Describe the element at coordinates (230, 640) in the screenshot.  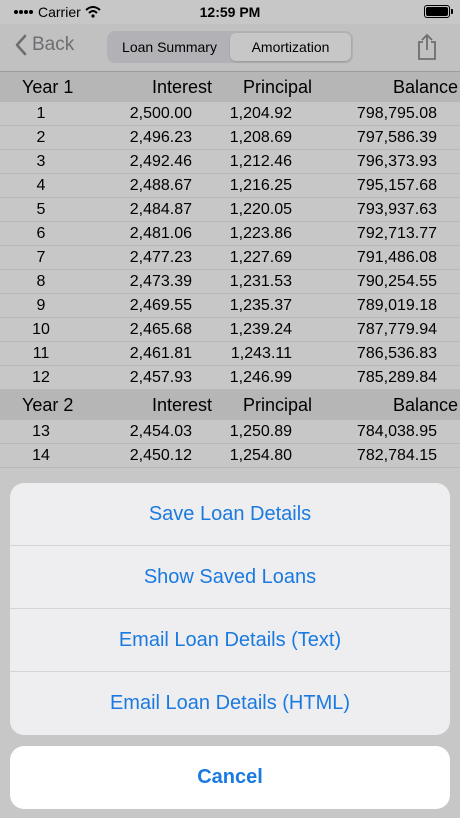
I see `email-loan-text-button: Email Loan Details (Text)` at that location.